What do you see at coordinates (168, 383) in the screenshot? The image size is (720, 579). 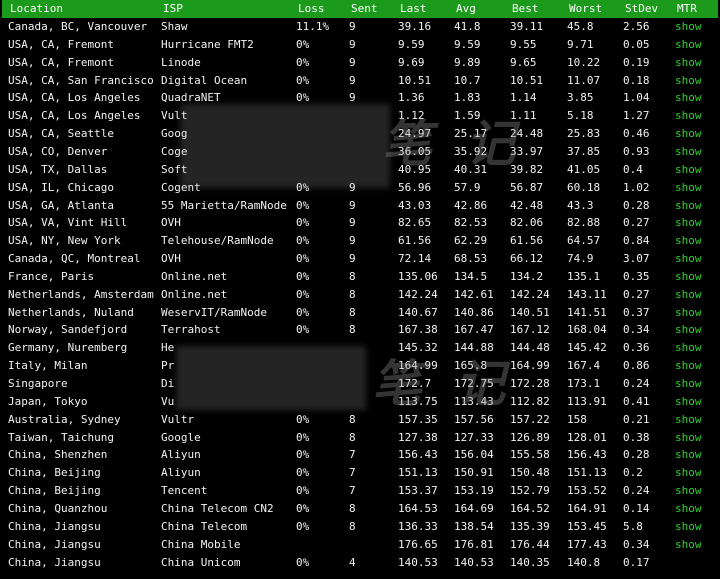 I see `cell-isp: Di` at bounding box center [168, 383].